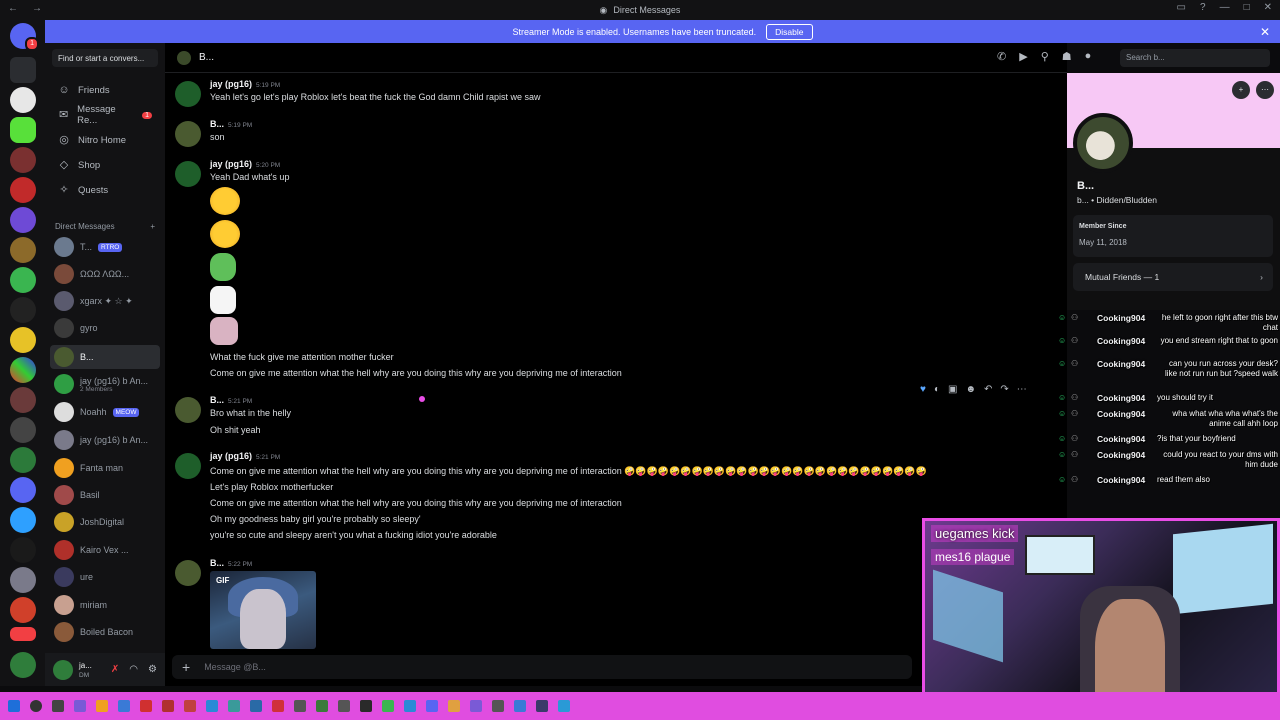 The width and height of the screenshot is (1280, 720). Describe the element at coordinates (23, 634) in the screenshot. I see `new-server-badge` at that location.